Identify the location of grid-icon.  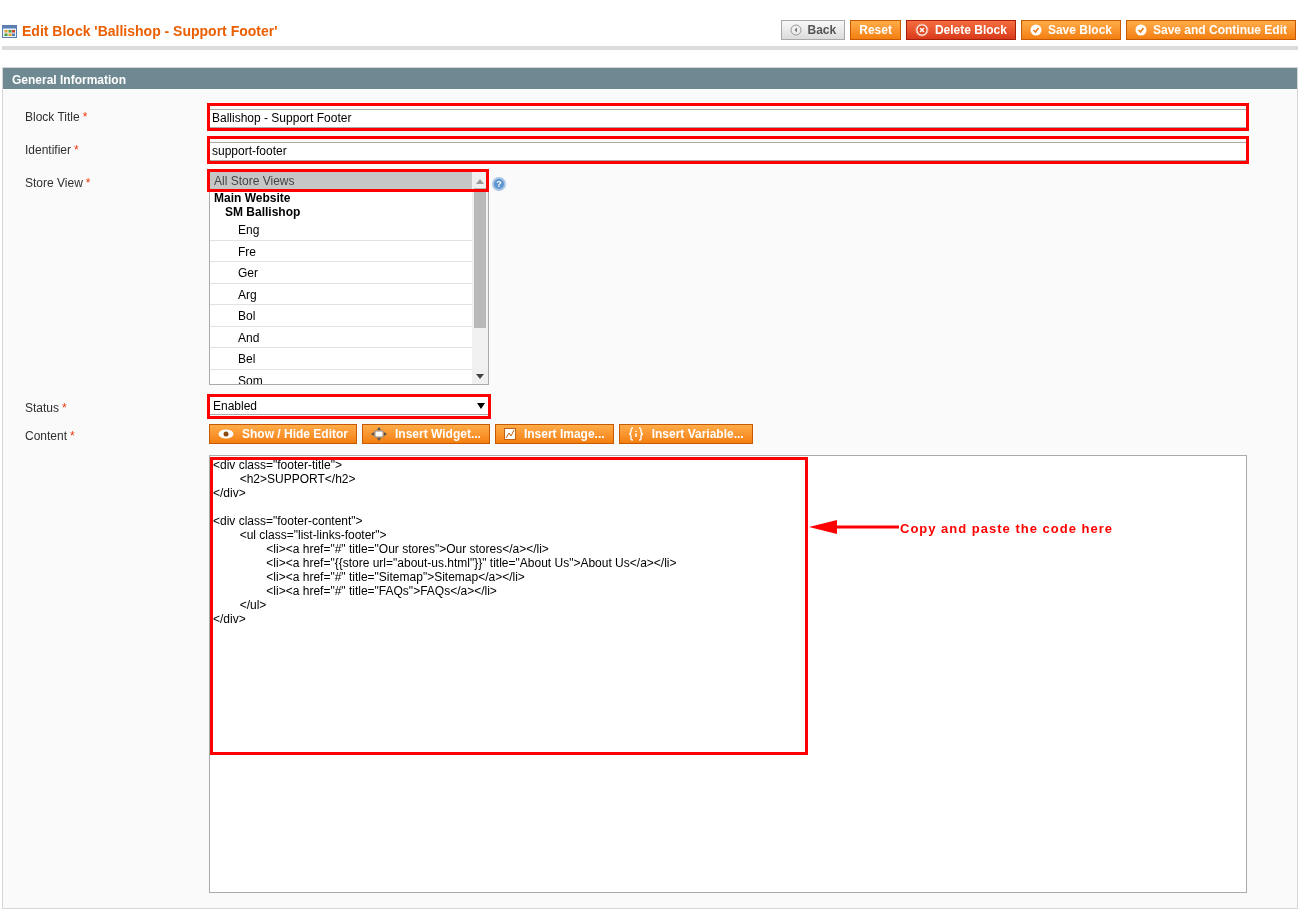
(9, 31).